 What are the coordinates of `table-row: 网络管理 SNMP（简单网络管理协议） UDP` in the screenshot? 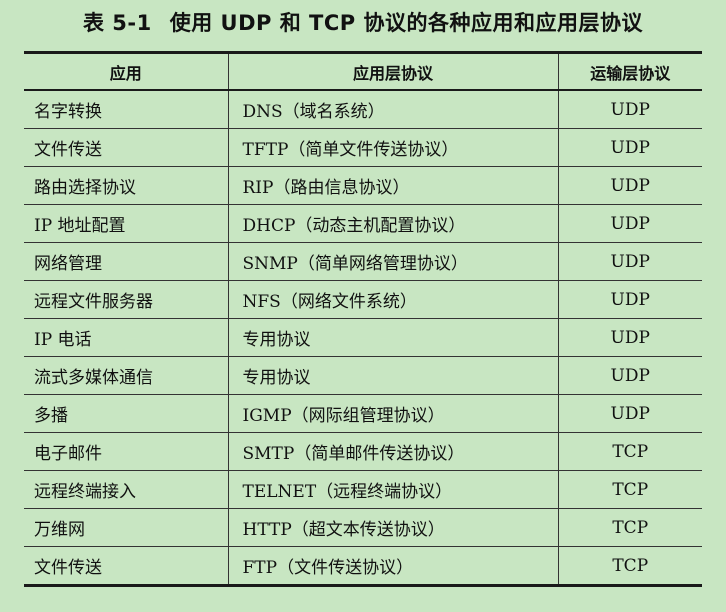 It's located at (363, 261).